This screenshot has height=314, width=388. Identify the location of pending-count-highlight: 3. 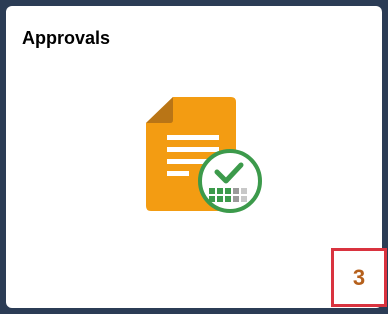
(359, 277).